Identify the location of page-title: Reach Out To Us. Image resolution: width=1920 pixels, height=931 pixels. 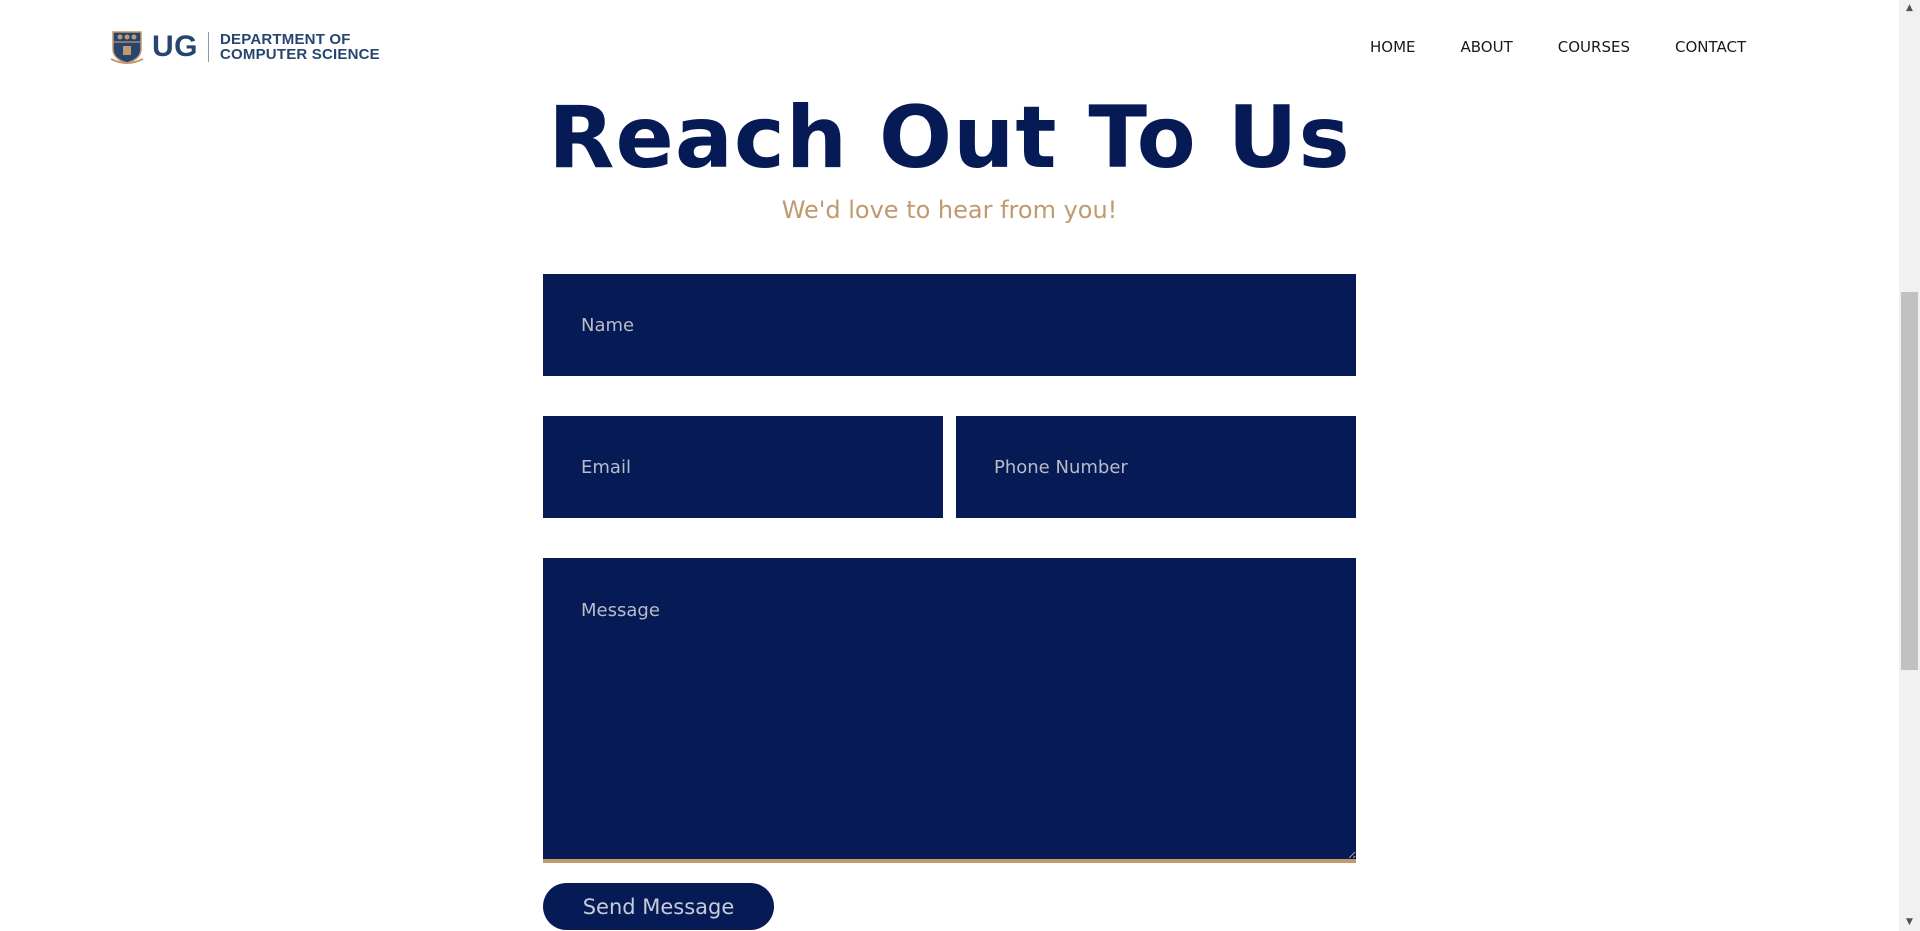
(949, 138).